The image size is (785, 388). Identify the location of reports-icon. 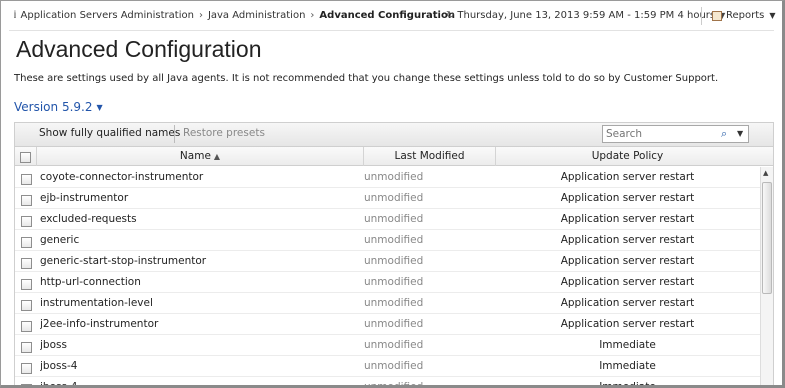
(717, 15).